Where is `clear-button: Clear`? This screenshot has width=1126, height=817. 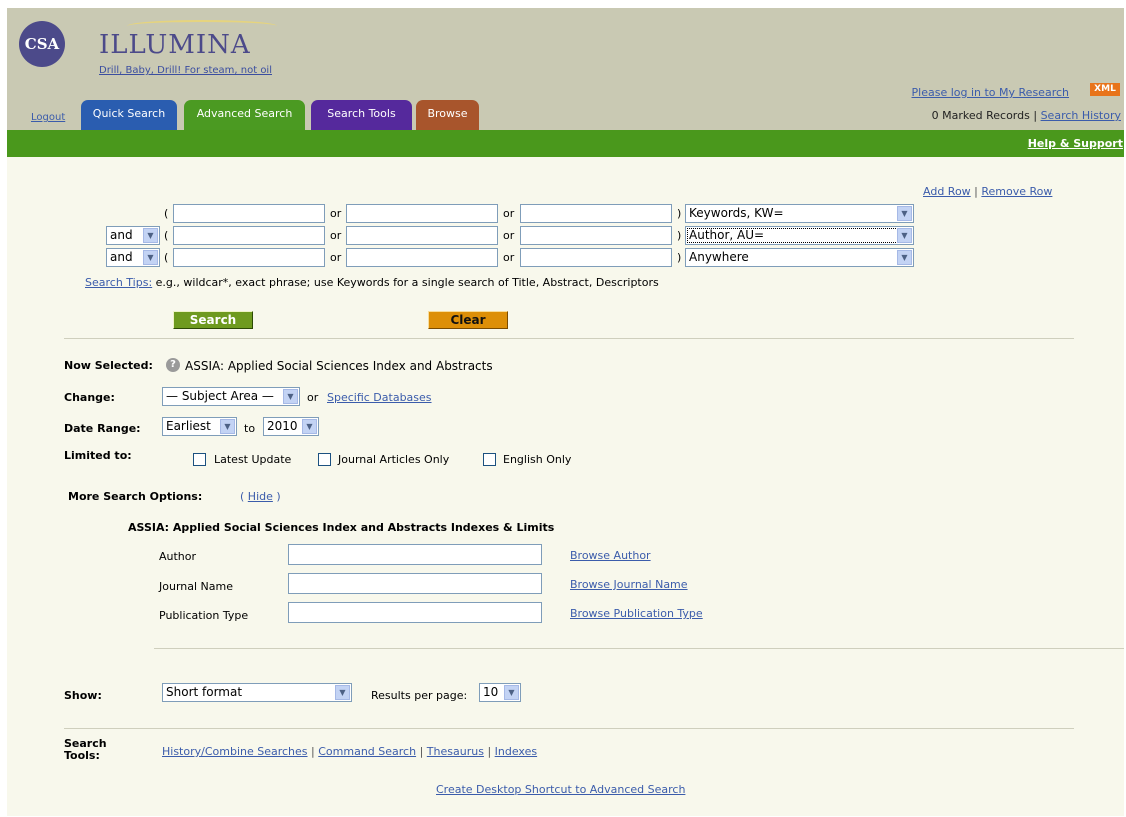 clear-button: Clear is located at coordinates (468, 320).